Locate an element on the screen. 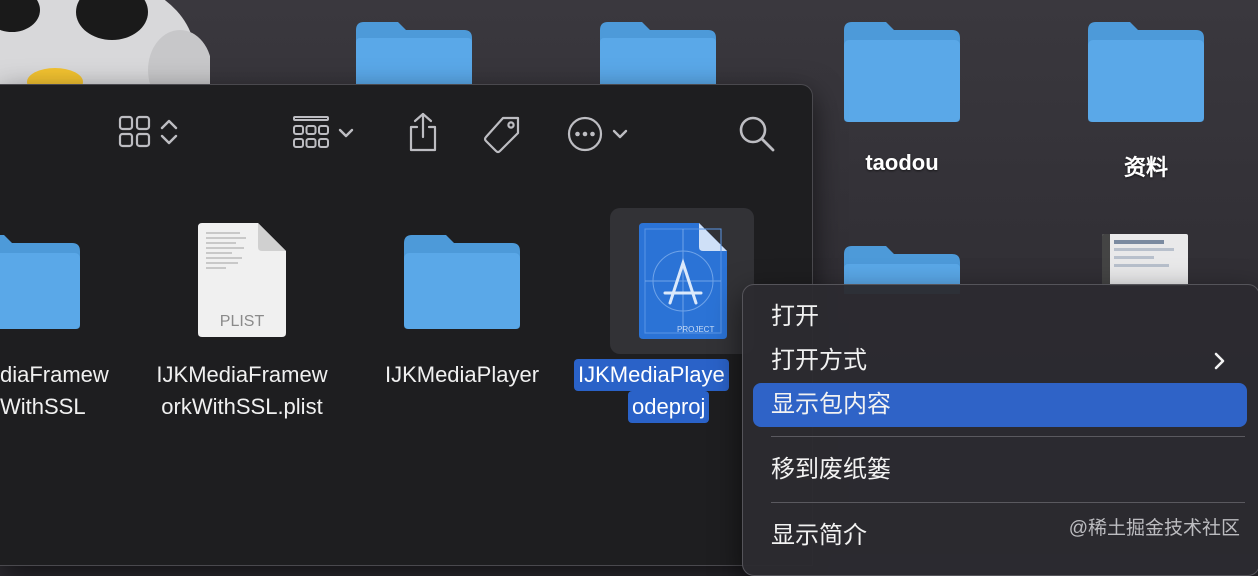 This screenshot has width=1258, height=576. desktop-folder-label: 资料 is located at coordinates (1145, 167).